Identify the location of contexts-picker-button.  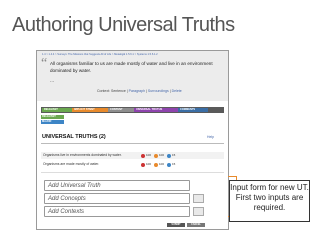
(198, 211).